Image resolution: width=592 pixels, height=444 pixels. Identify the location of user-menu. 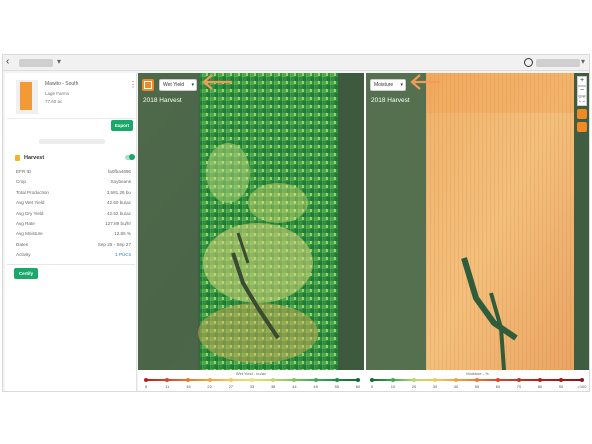
(558, 63).